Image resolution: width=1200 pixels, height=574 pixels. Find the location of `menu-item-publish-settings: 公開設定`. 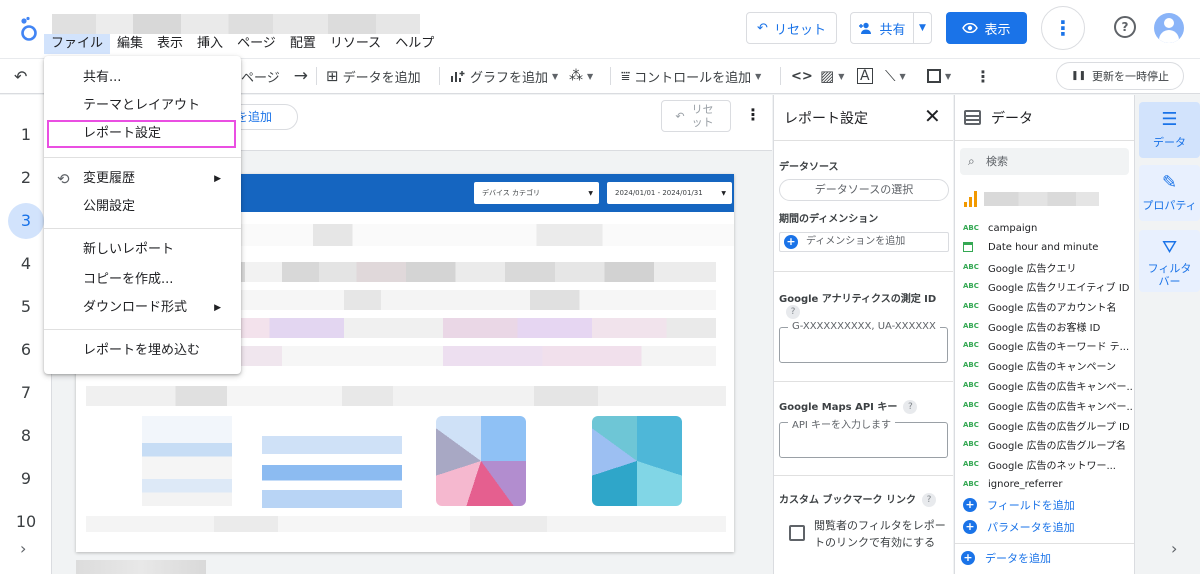

menu-item-publish-settings: 公開設定 is located at coordinates (142, 207).